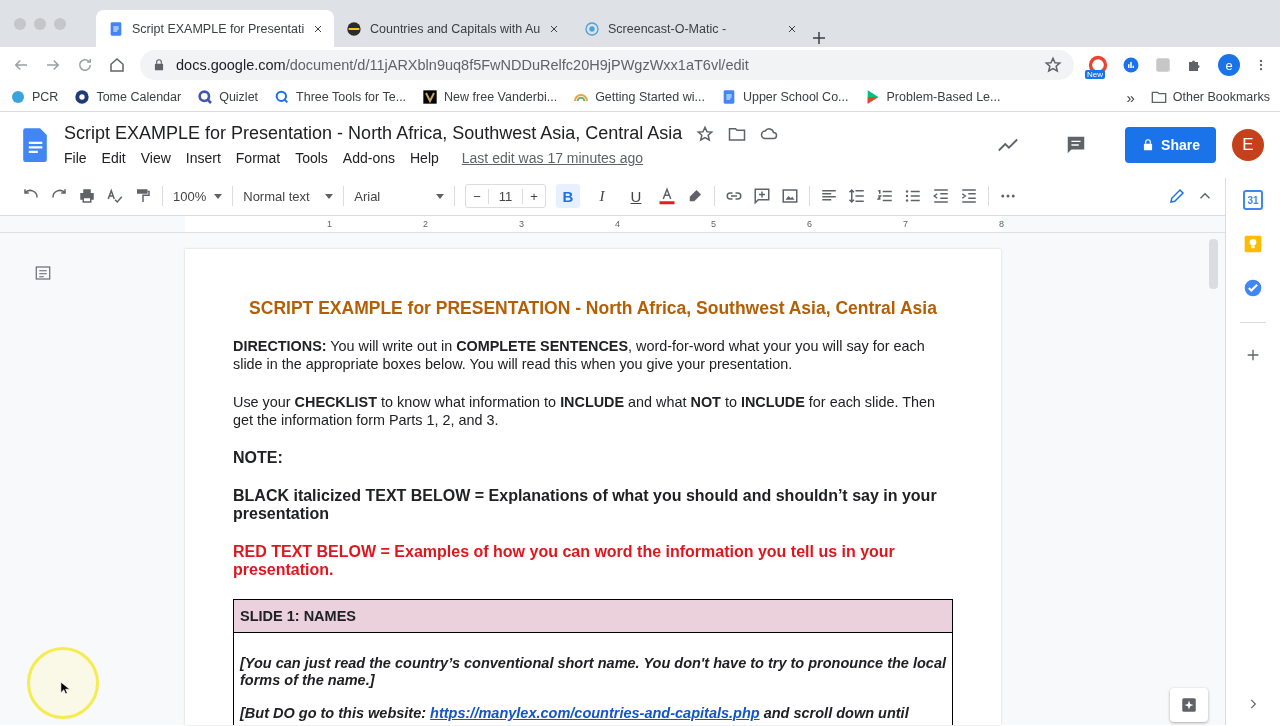  I want to click on table-cell-text: [You can just read the country’s conventional short name. You don't have to try to pronounce the local forms of the name.], so click(593, 672).